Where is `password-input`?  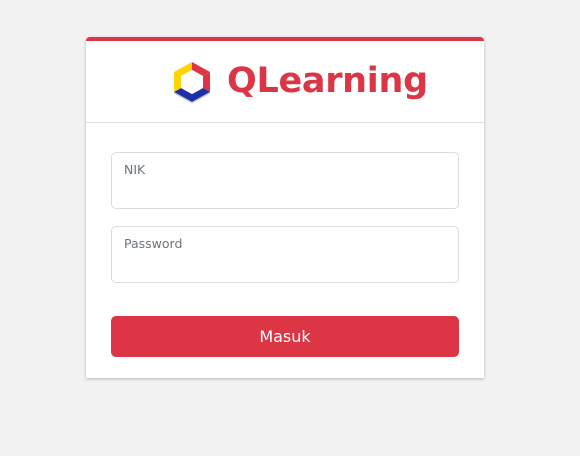 password-input is located at coordinates (285, 265).